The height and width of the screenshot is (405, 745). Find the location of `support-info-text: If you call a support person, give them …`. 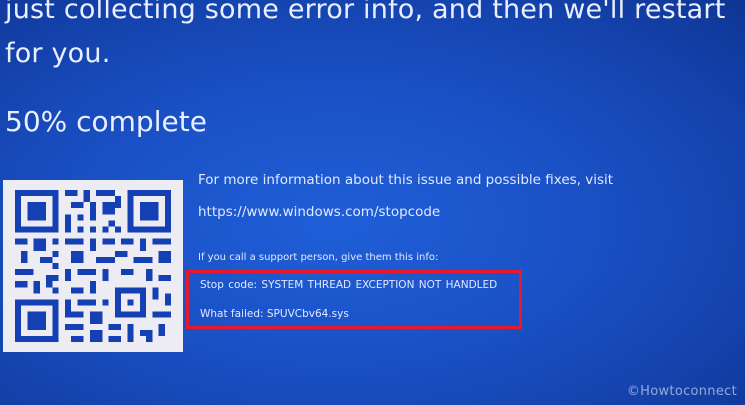

support-info-text: If you call a support person, give them … is located at coordinates (318, 257).